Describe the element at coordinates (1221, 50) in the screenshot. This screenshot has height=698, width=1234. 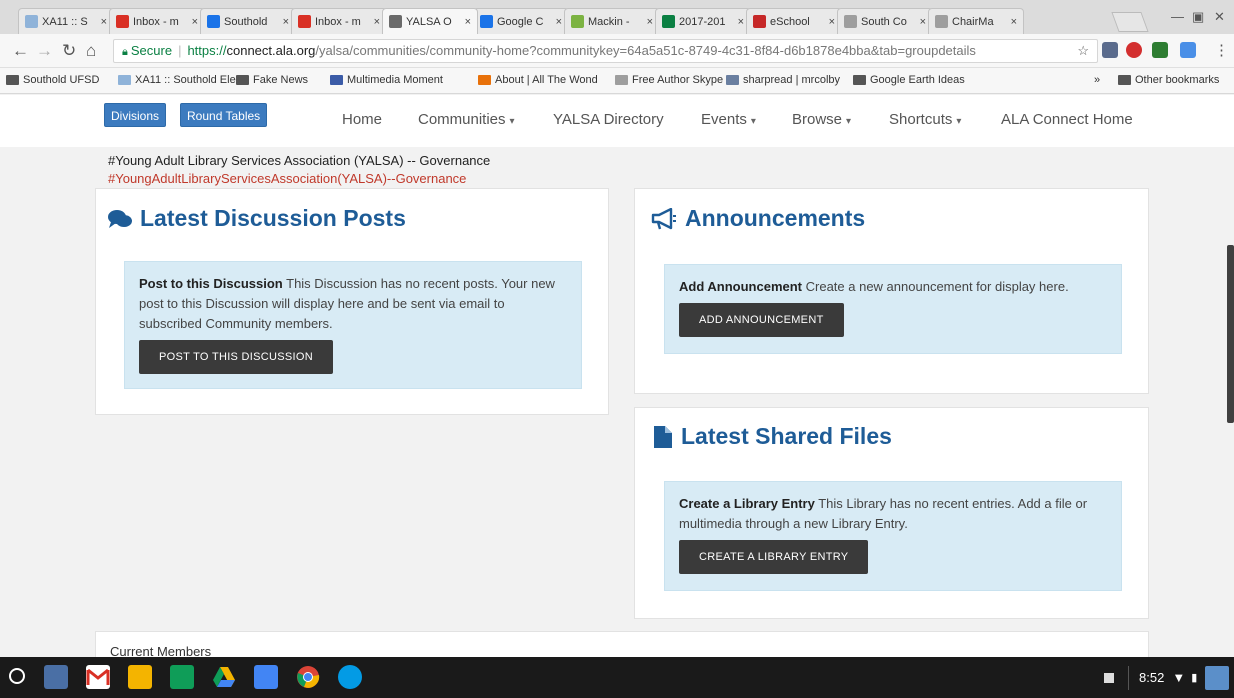
I see `chrome-menu-icon: ⋮` at that location.